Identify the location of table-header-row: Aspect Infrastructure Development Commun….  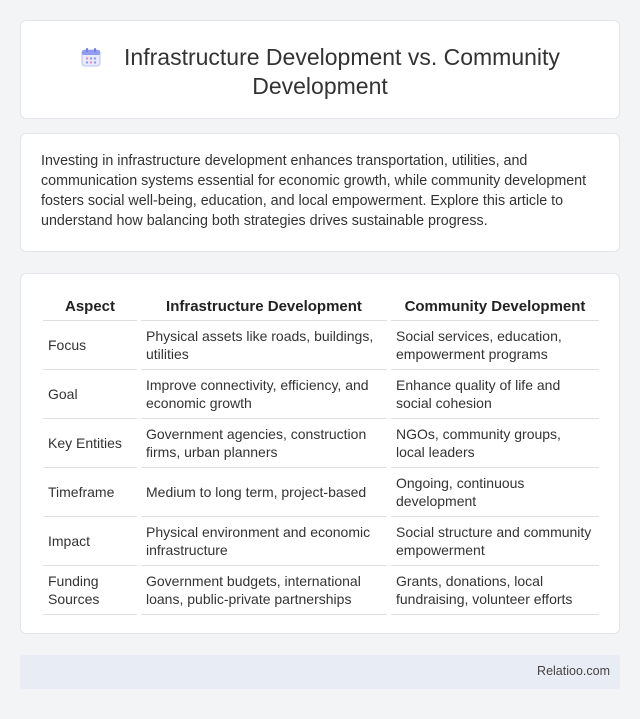
(321, 308).